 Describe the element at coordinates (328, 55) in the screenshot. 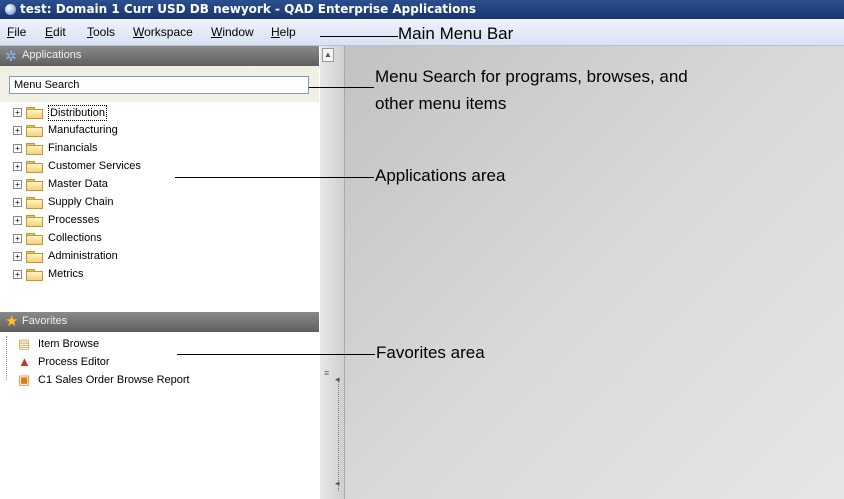

I see `scroll-up-icon: ▲` at that location.